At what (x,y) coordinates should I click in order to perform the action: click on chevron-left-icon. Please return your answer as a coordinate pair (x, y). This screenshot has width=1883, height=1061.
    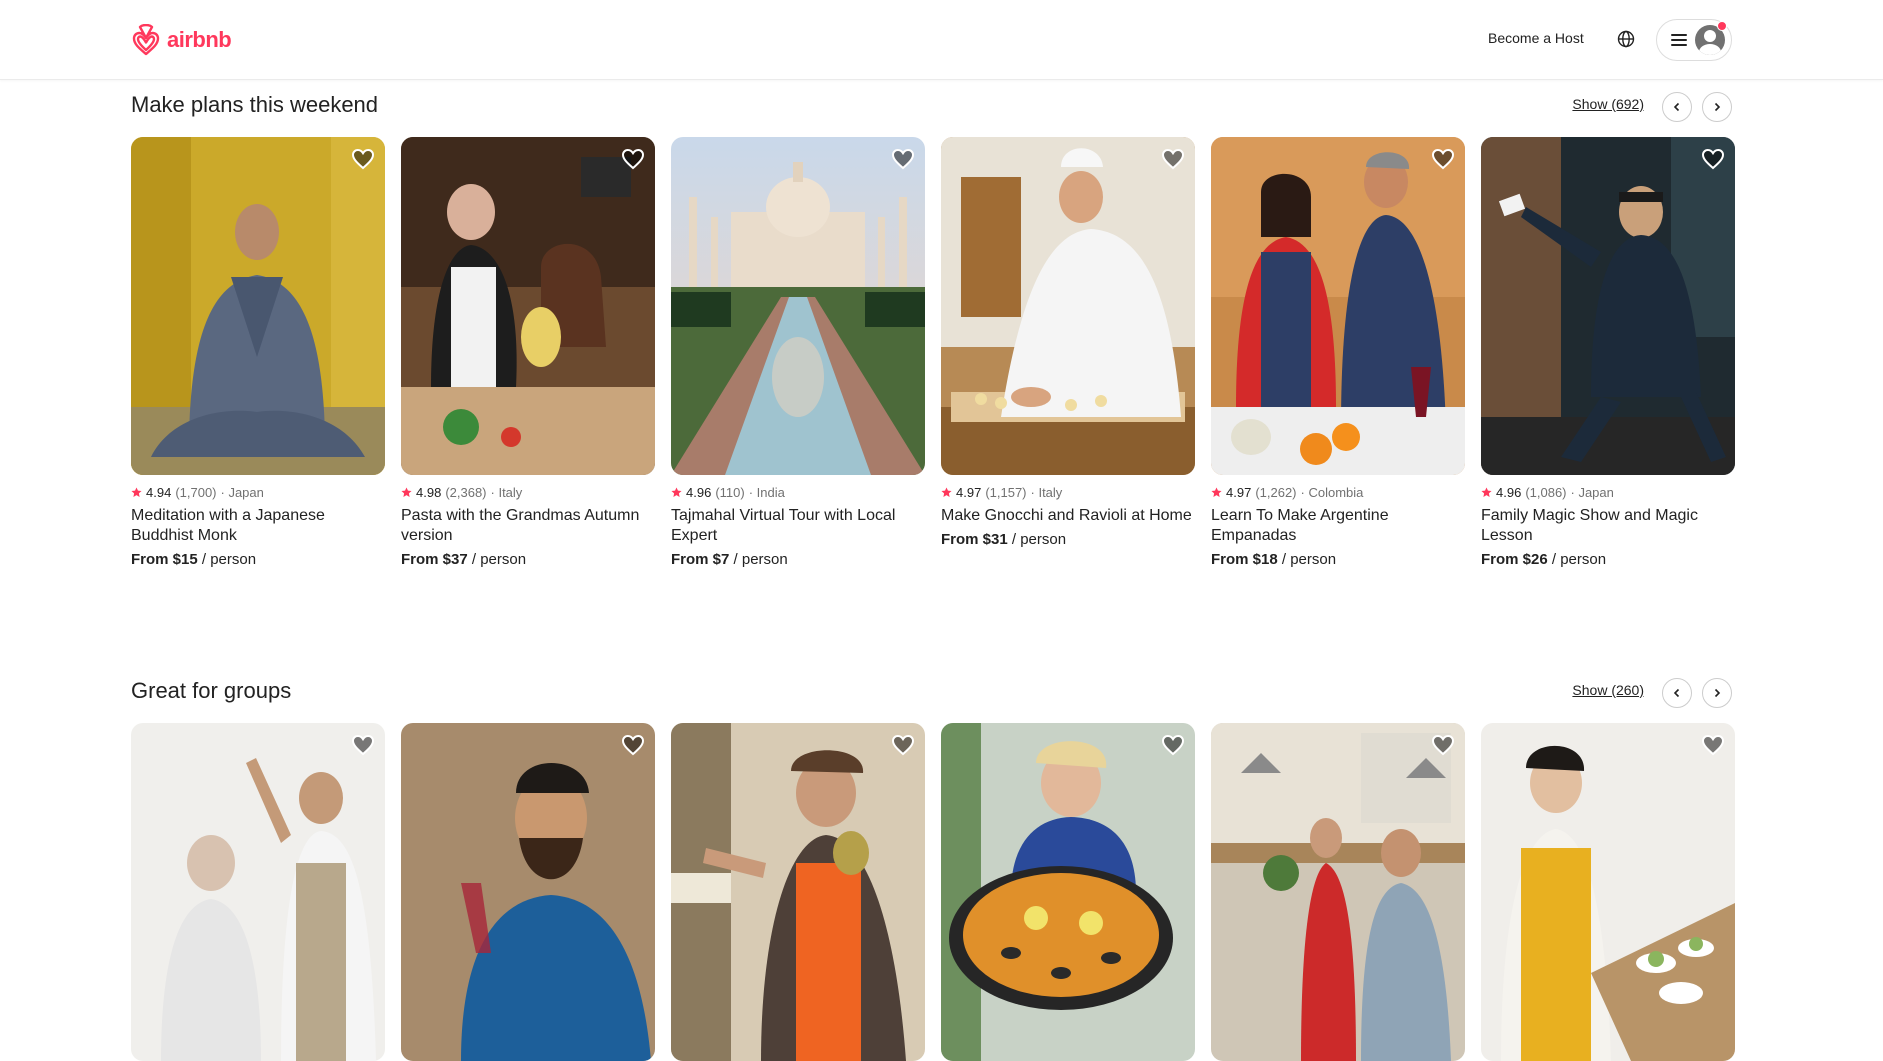
    Looking at the image, I should click on (1676, 693).